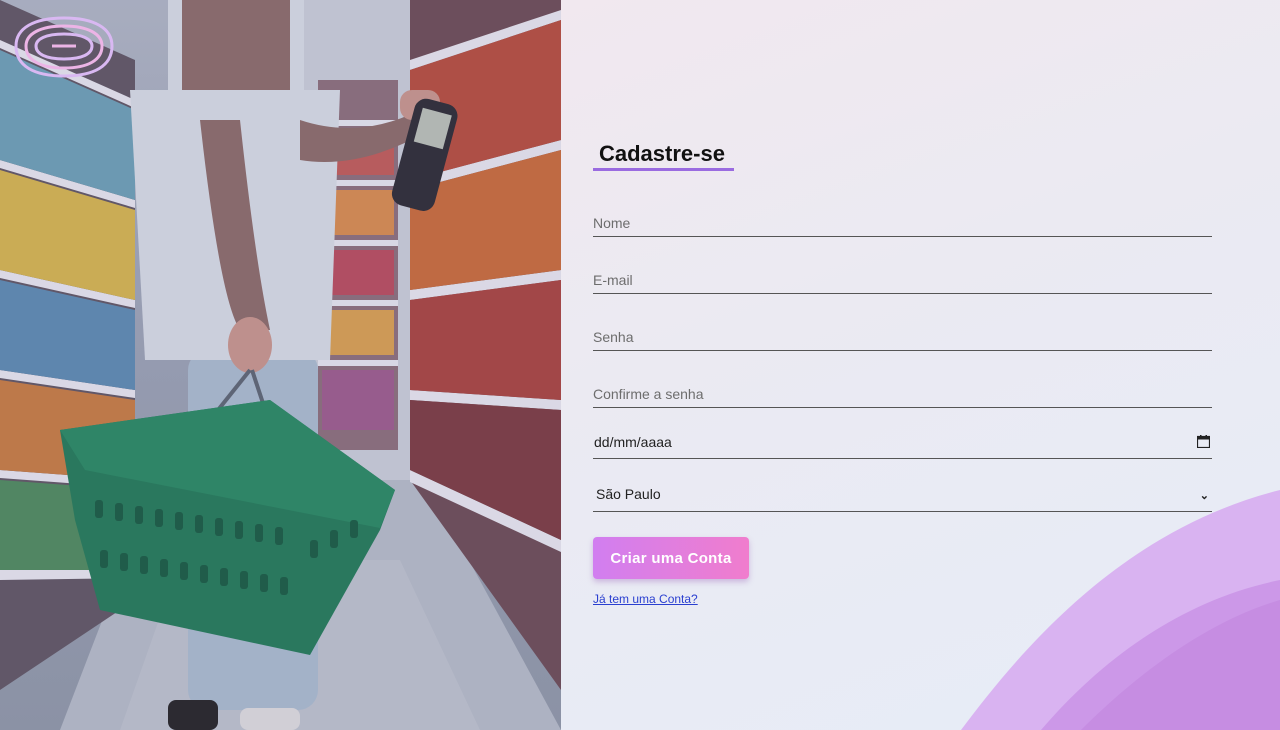 The height and width of the screenshot is (730, 1280). What do you see at coordinates (628, 494) in the screenshot?
I see `state-select-value: São Paulo` at bounding box center [628, 494].